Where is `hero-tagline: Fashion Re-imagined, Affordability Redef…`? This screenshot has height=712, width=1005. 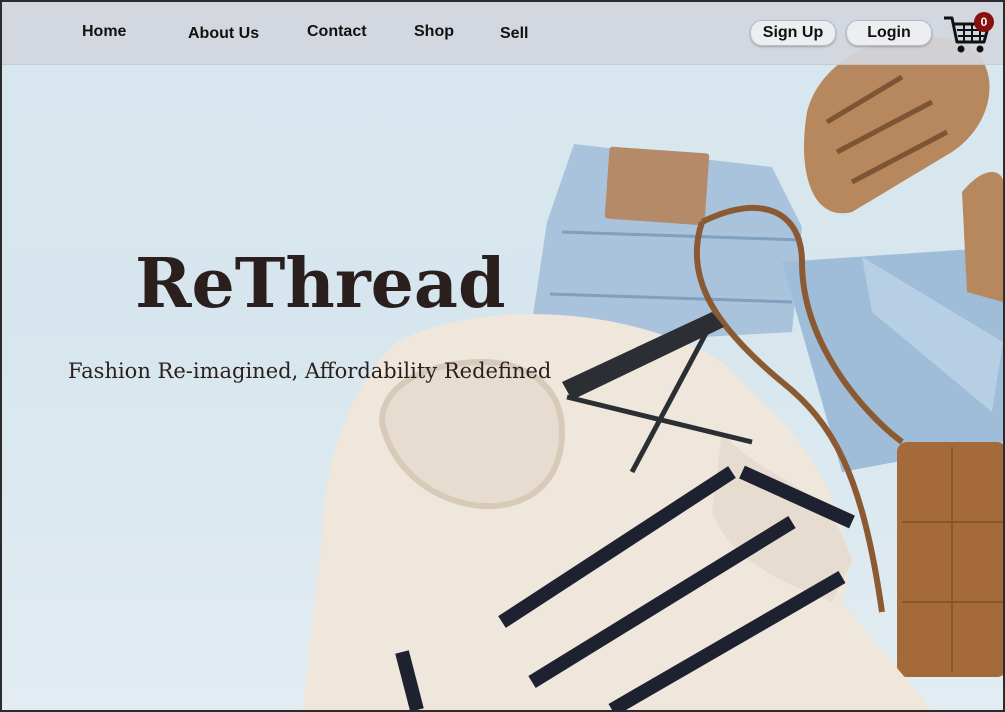 hero-tagline: Fashion Re-imagined, Affordability Redef… is located at coordinates (310, 371).